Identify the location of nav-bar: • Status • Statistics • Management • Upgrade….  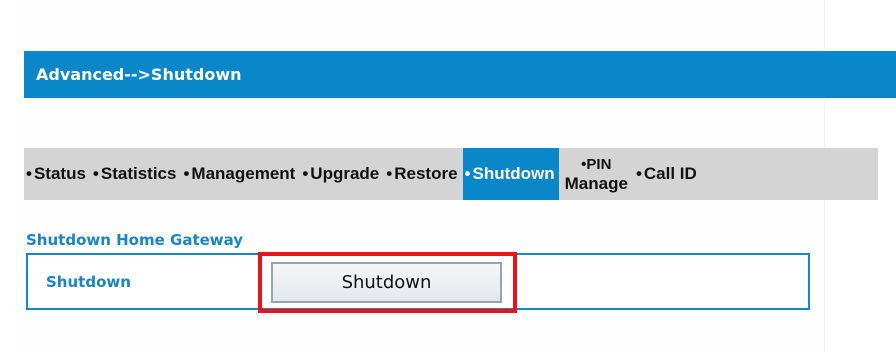
(451, 174).